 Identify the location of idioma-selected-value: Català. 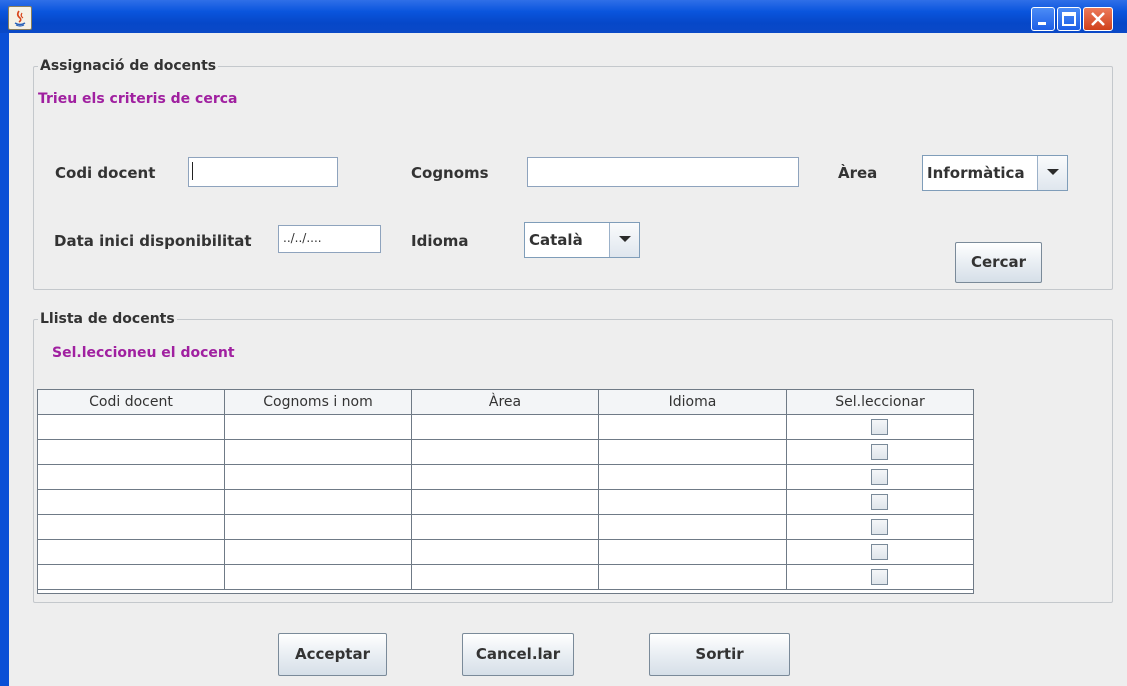
(556, 240).